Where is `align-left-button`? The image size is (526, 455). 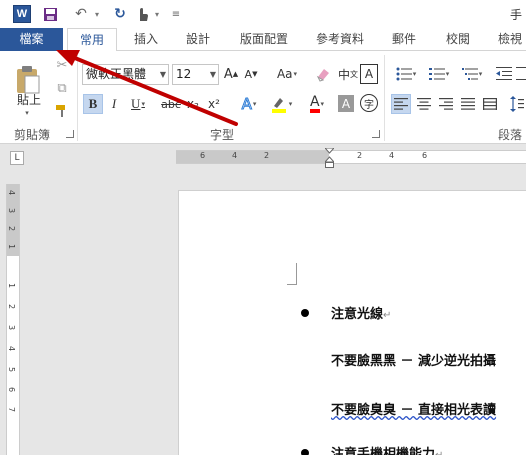
align-left-button is located at coordinates (401, 104).